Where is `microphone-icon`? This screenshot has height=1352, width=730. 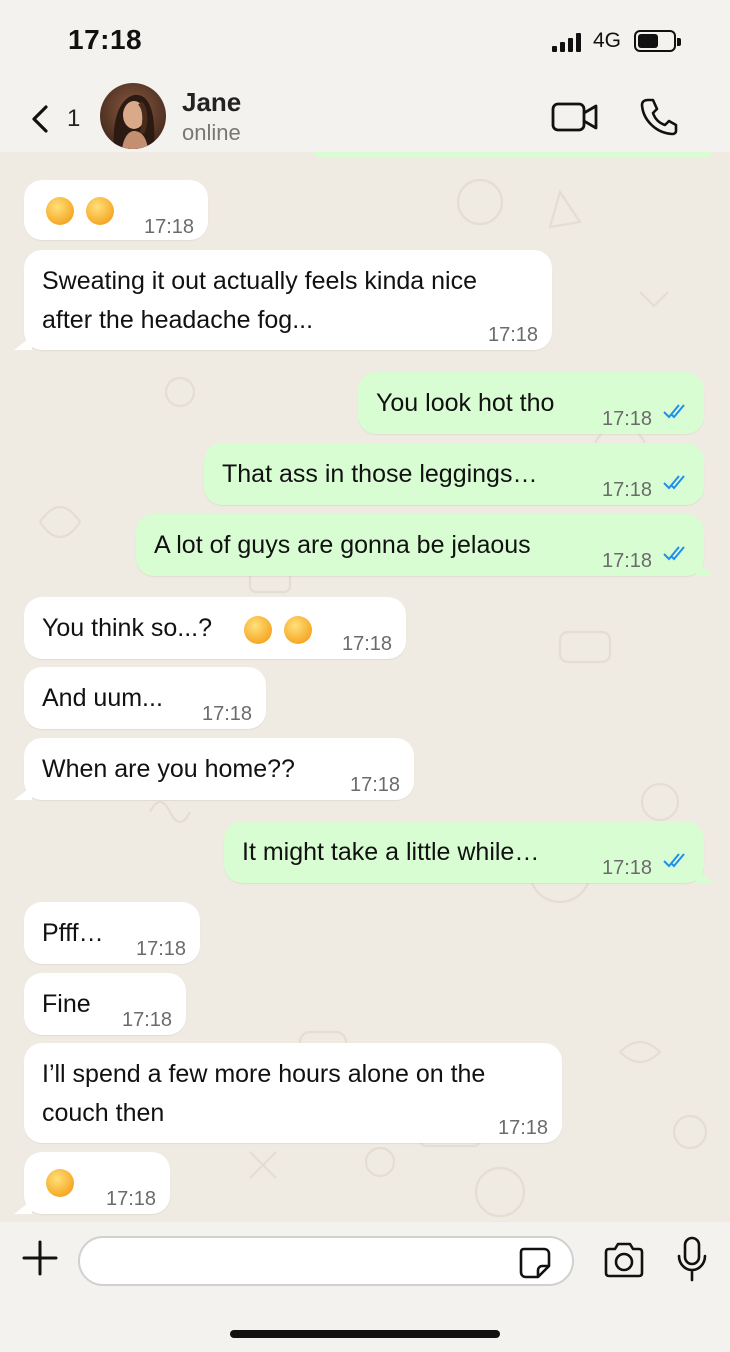
microphone-icon is located at coordinates (692, 1259).